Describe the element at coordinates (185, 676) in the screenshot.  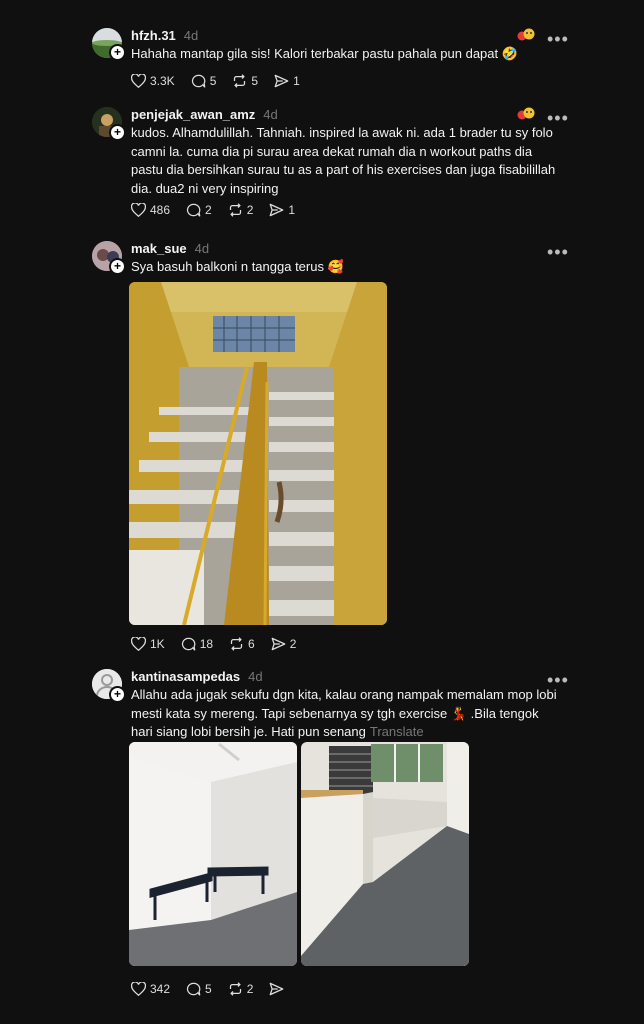
I see `username-text: kantinasampedas` at that location.